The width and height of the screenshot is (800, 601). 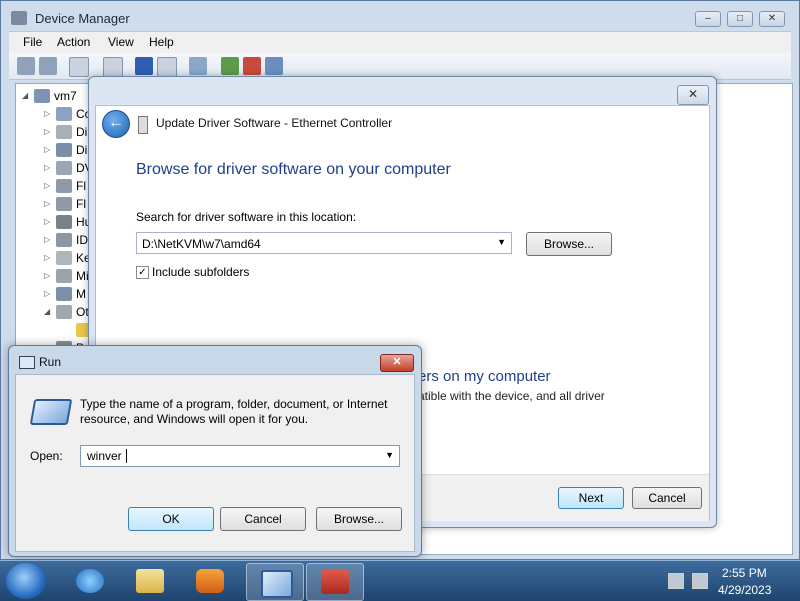 I want to click on maximize-button: □, so click(x=740, y=19).